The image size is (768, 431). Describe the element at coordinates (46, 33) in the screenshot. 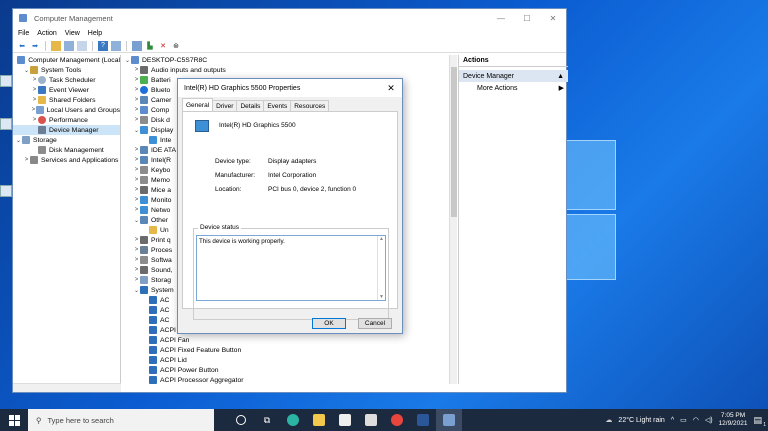

I see `menu-action: Action` at that location.